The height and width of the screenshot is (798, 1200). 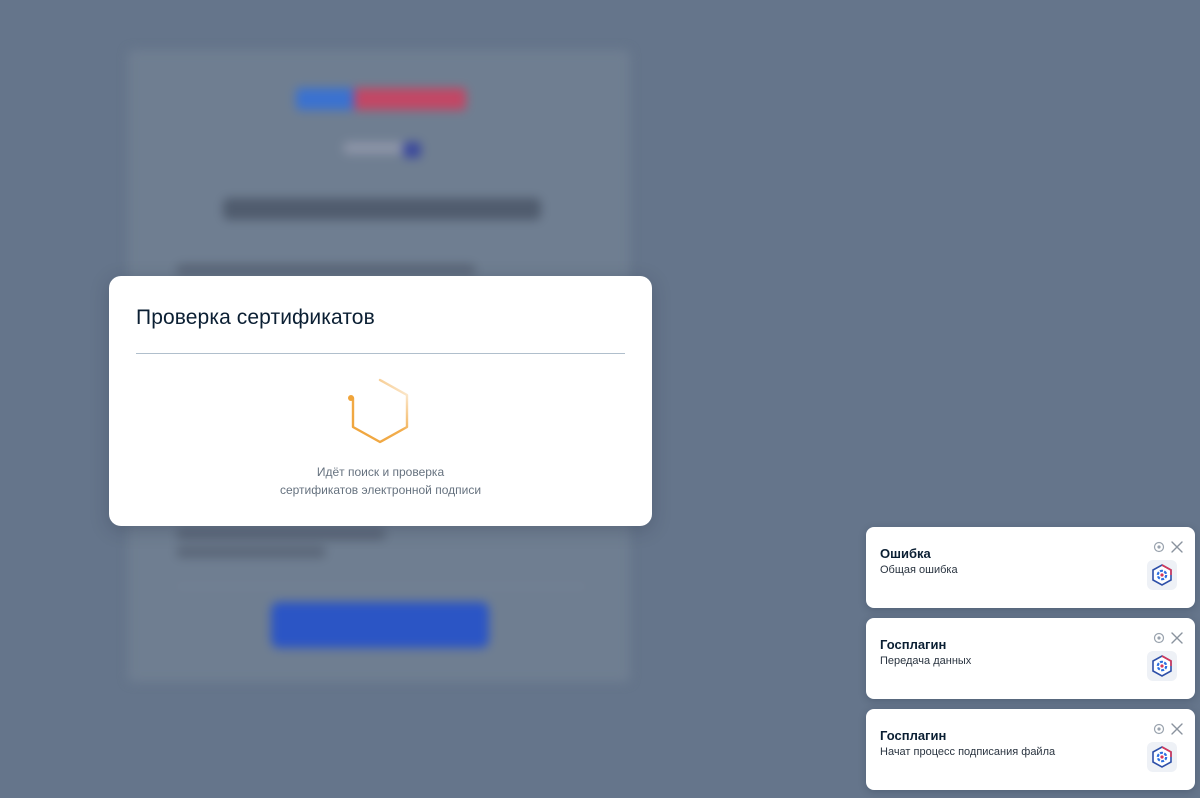 What do you see at coordinates (382, 209) in the screenshot?
I see `background-heading` at bounding box center [382, 209].